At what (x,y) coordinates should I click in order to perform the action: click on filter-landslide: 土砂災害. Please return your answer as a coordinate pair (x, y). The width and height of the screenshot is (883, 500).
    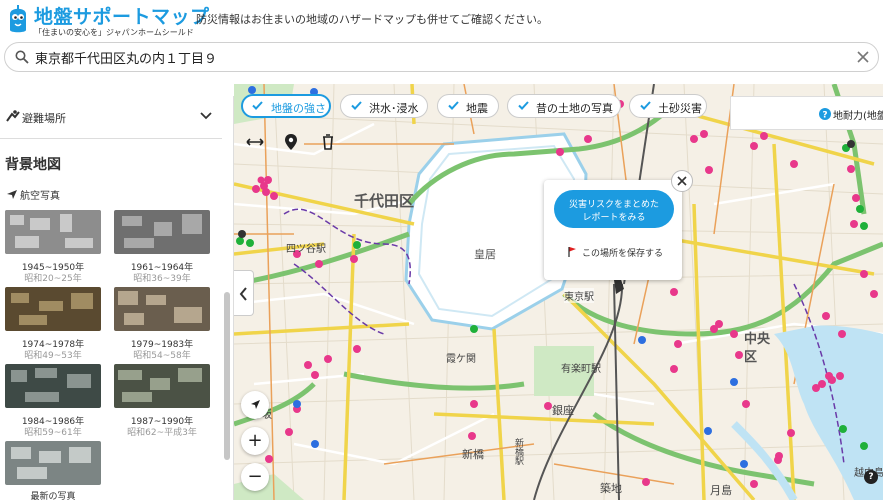
    Looking at the image, I should click on (668, 106).